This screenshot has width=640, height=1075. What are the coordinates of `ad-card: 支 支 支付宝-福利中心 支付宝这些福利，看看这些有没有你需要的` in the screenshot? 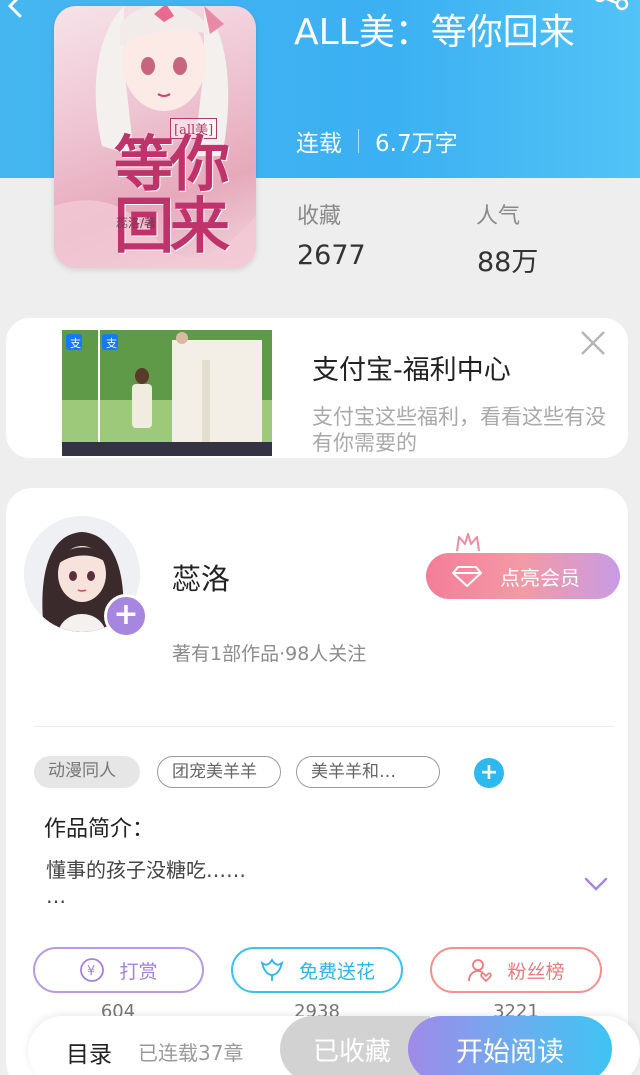 It's located at (317, 388).